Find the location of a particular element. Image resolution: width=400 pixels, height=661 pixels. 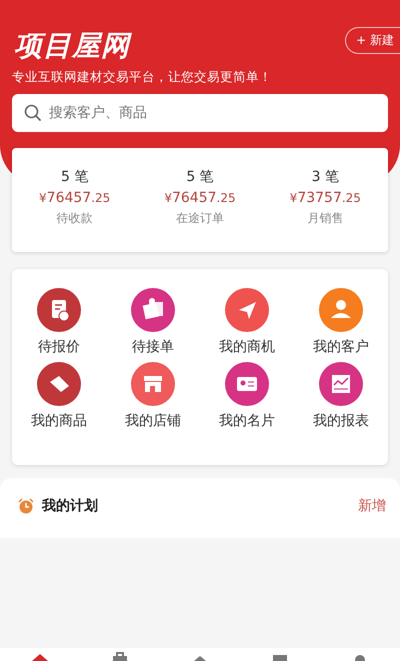

shop-icon is located at coordinates (153, 384).